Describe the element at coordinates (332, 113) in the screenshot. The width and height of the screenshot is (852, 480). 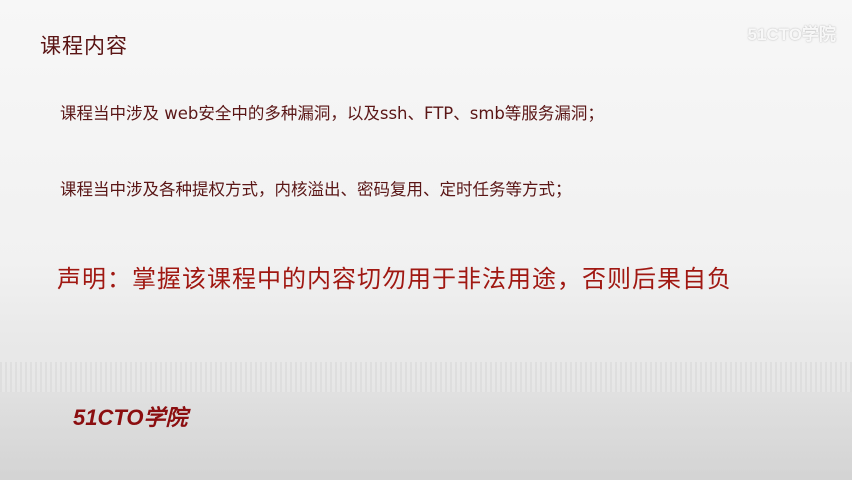
I see `bullet-web-vulns: 课程当中涉及 web安全中的多种漏洞，以及ssh、FTP、smb等服务漏洞；` at that location.